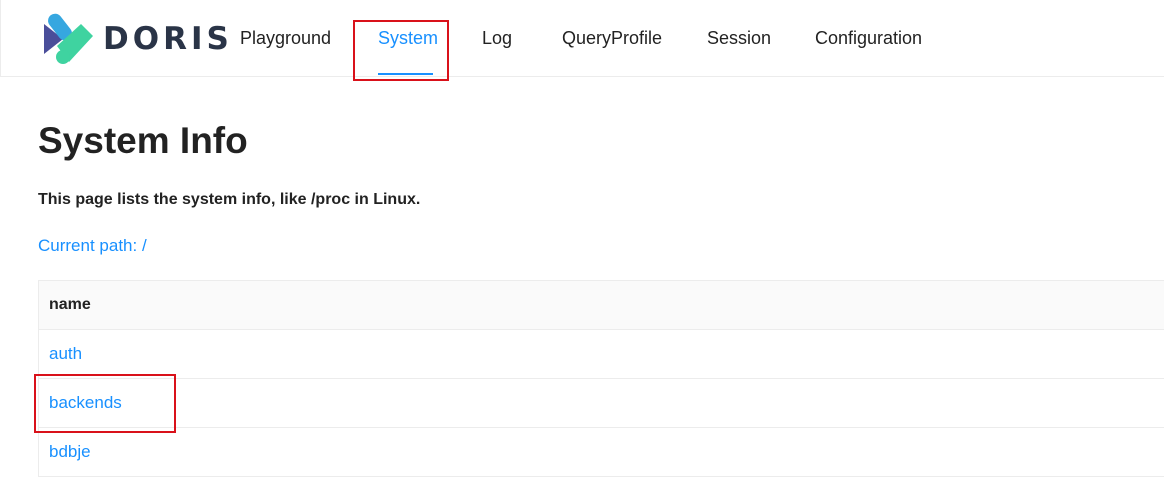 The image size is (1164, 488). I want to click on tab-log: Log, so click(497, 38).